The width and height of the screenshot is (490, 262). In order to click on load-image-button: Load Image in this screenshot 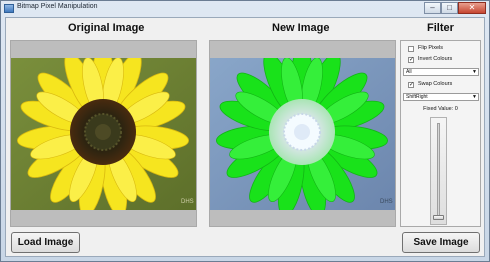, I will do `click(45, 242)`.